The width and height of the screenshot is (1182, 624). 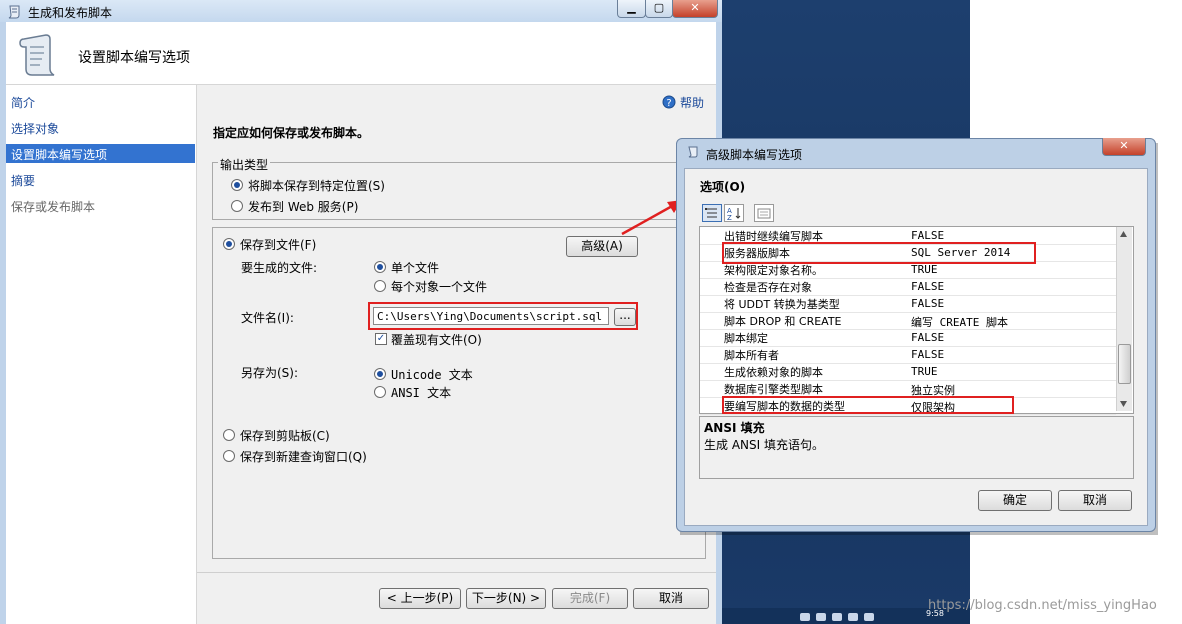 I want to click on minimize-button: ▁, so click(x=631, y=9).